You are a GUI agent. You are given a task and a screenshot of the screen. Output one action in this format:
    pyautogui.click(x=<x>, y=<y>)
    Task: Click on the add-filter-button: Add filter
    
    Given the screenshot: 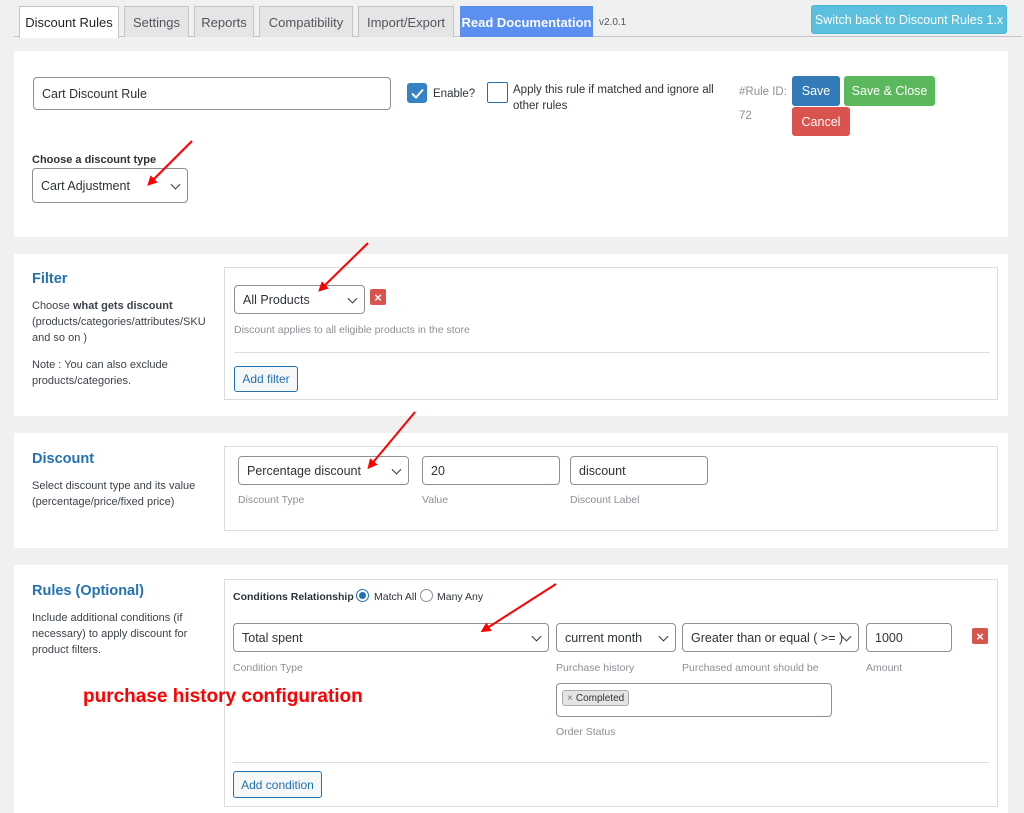 What is the action you would take?
    pyautogui.click(x=266, y=379)
    